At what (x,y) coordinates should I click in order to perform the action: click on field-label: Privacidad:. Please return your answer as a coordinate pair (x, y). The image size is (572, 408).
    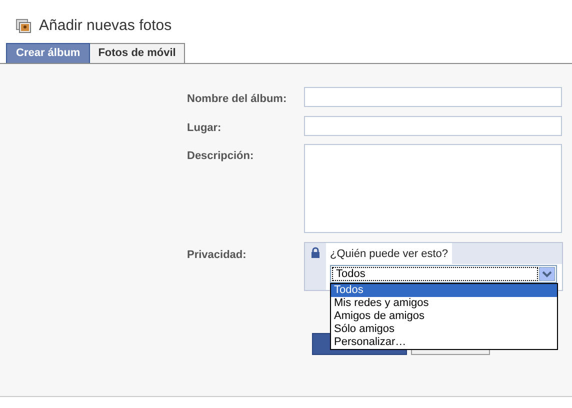
    Looking at the image, I should click on (217, 255).